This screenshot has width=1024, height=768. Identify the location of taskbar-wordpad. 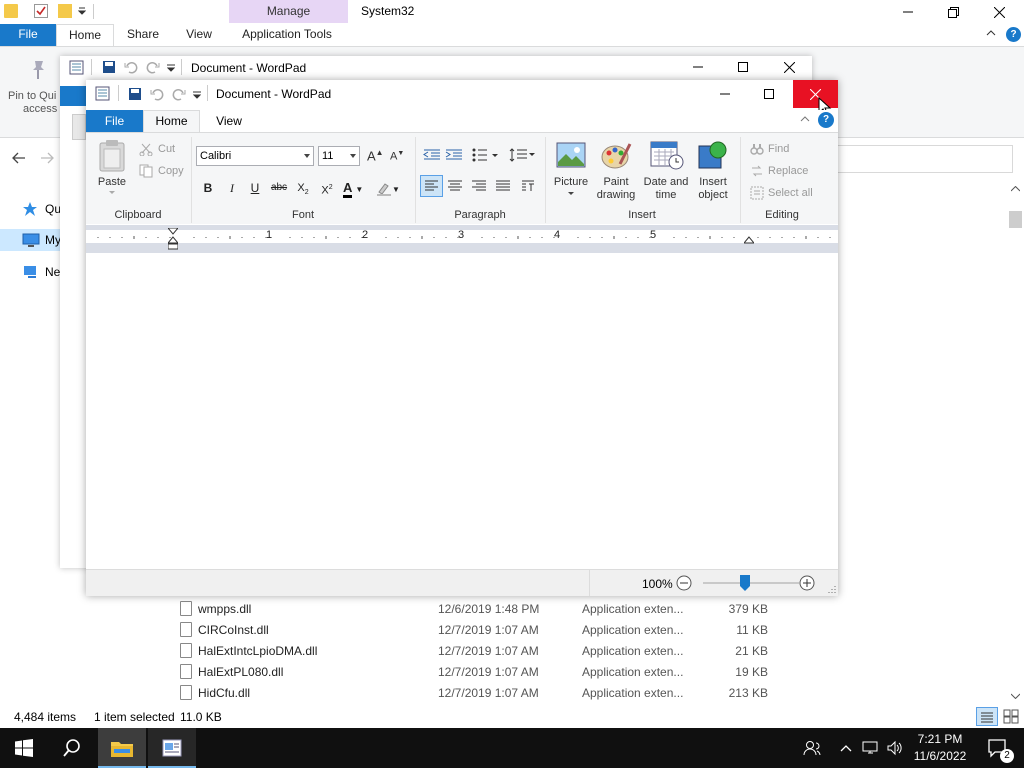
(172, 748).